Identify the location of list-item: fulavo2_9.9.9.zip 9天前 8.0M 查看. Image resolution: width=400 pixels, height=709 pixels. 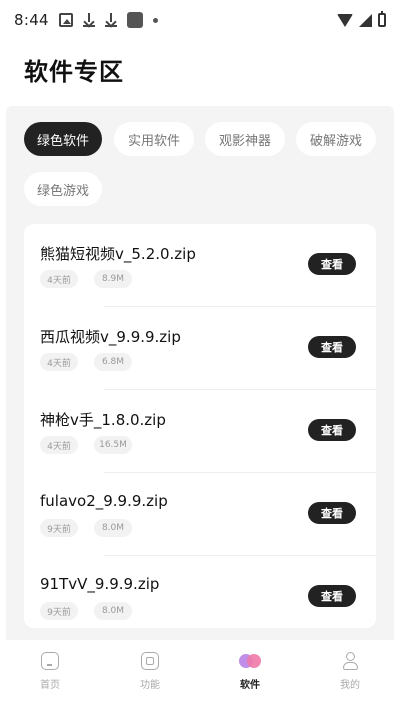
(200, 514).